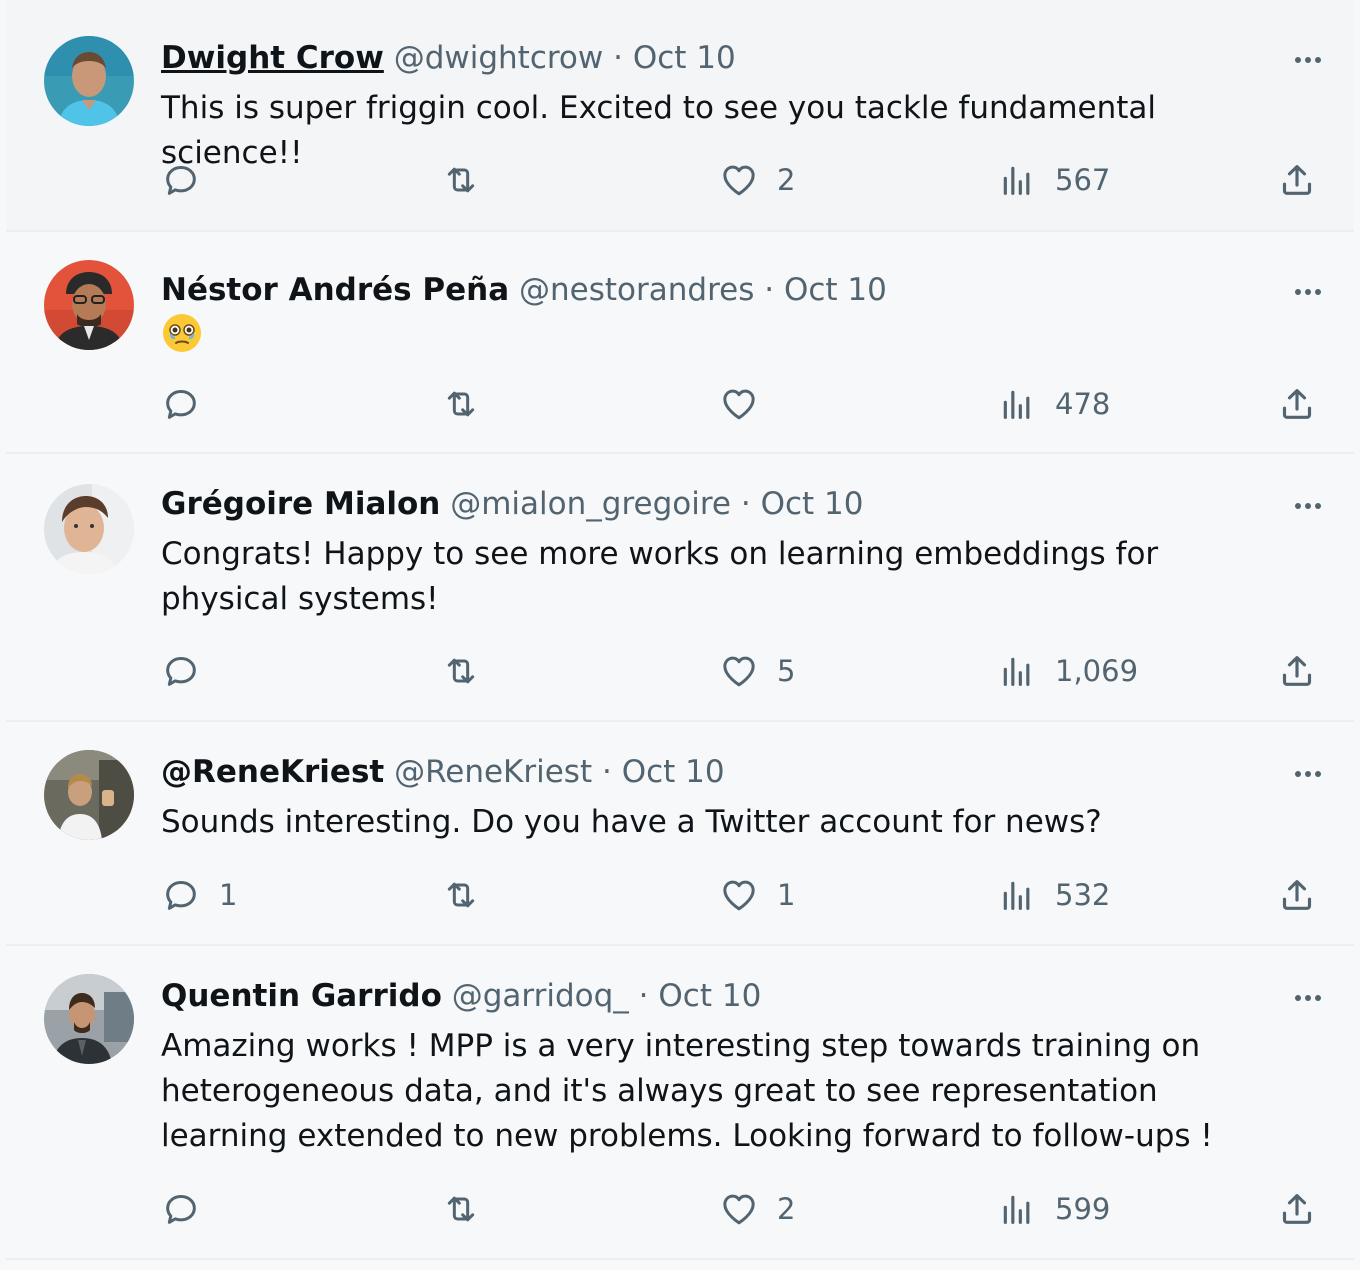  Describe the element at coordinates (1083, 895) in the screenshot. I see `view-count: 532` at that location.